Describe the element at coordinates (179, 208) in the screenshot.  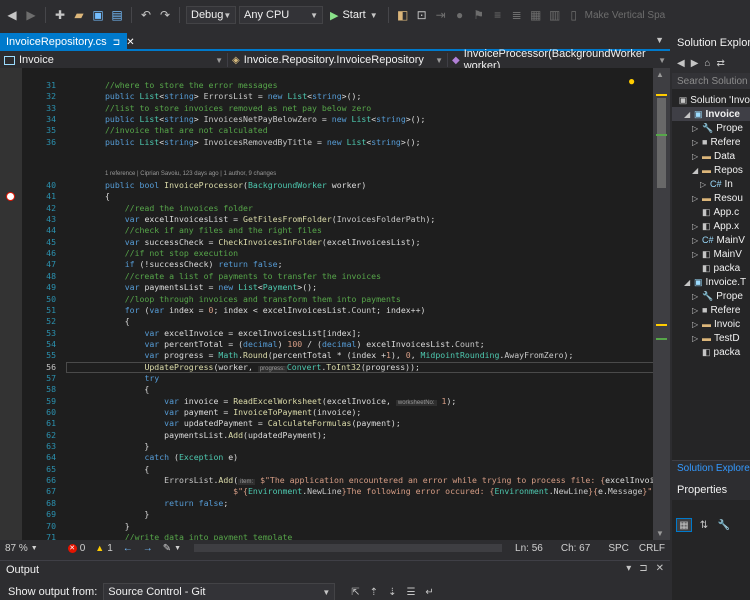
I see `code-text: //read the invoices folder` at that location.